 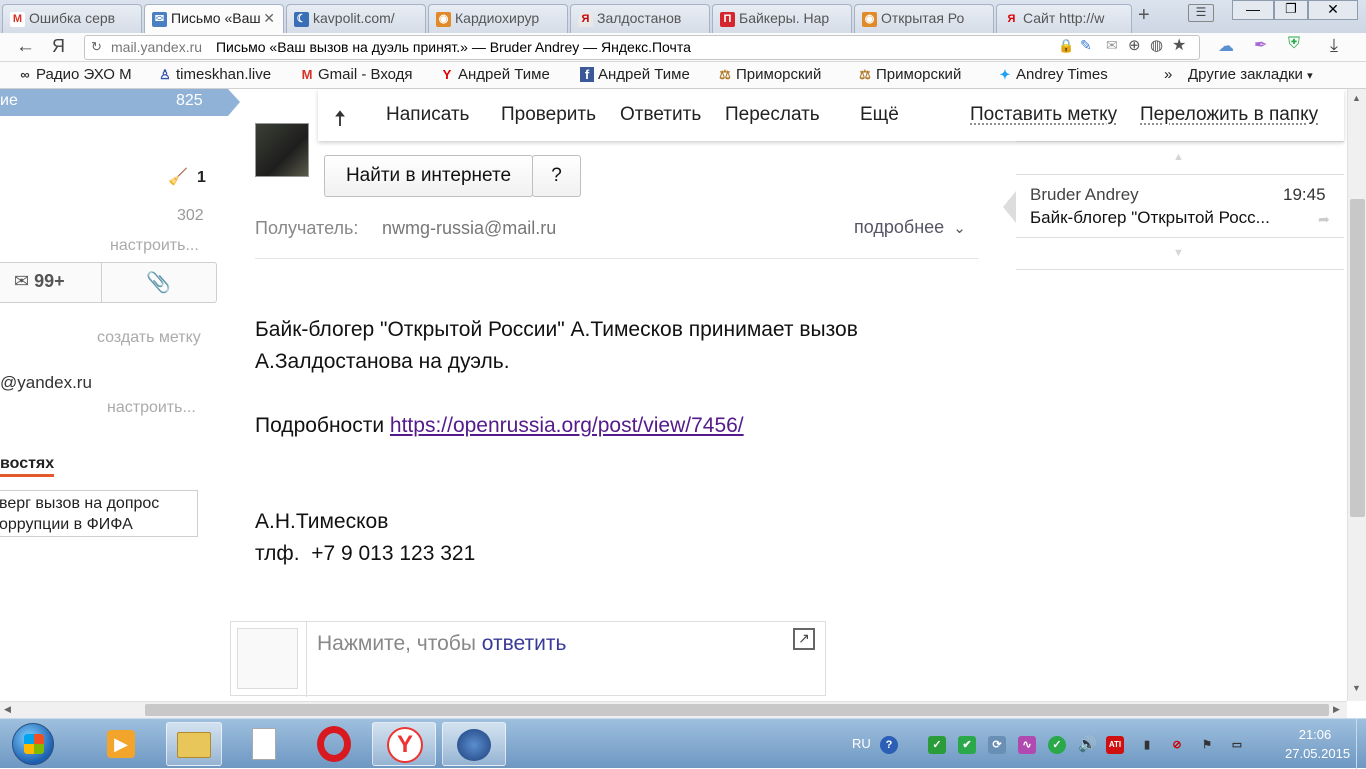 I want to click on tray-app-icon: ✓, so click(x=937, y=745).